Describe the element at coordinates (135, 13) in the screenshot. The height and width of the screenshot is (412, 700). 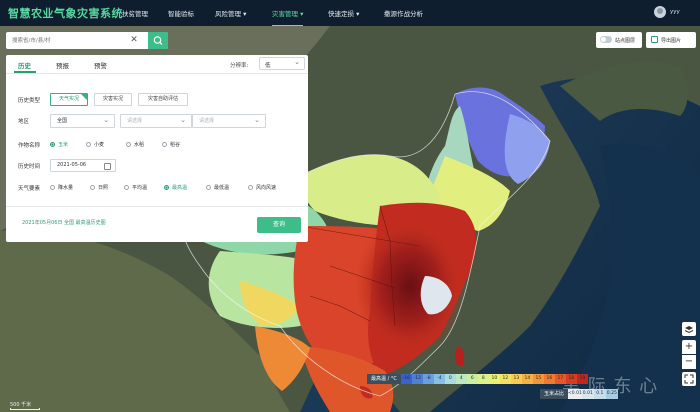
I see `nav-poverty-management: 扶贫管理` at that location.